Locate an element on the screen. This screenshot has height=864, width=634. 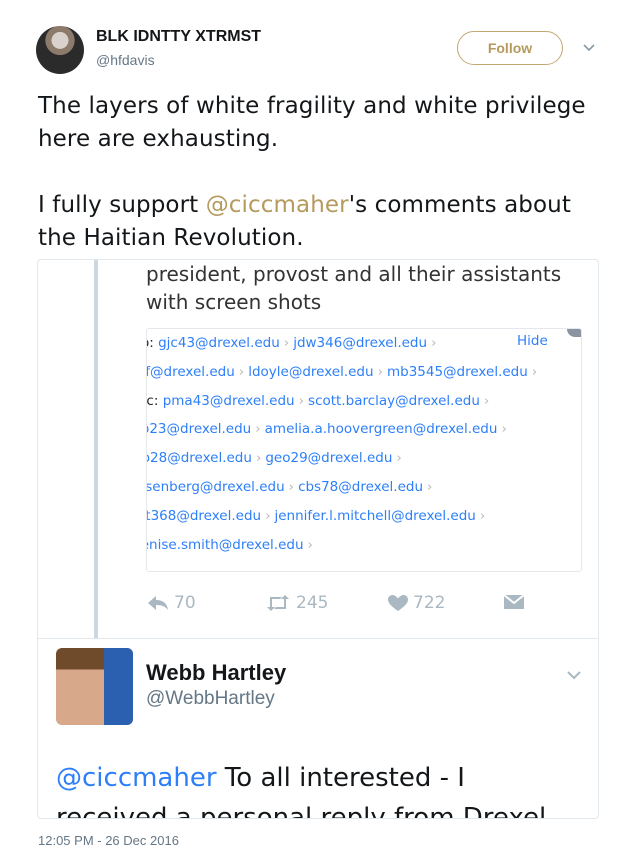
like-action: 722 is located at coordinates (416, 603).